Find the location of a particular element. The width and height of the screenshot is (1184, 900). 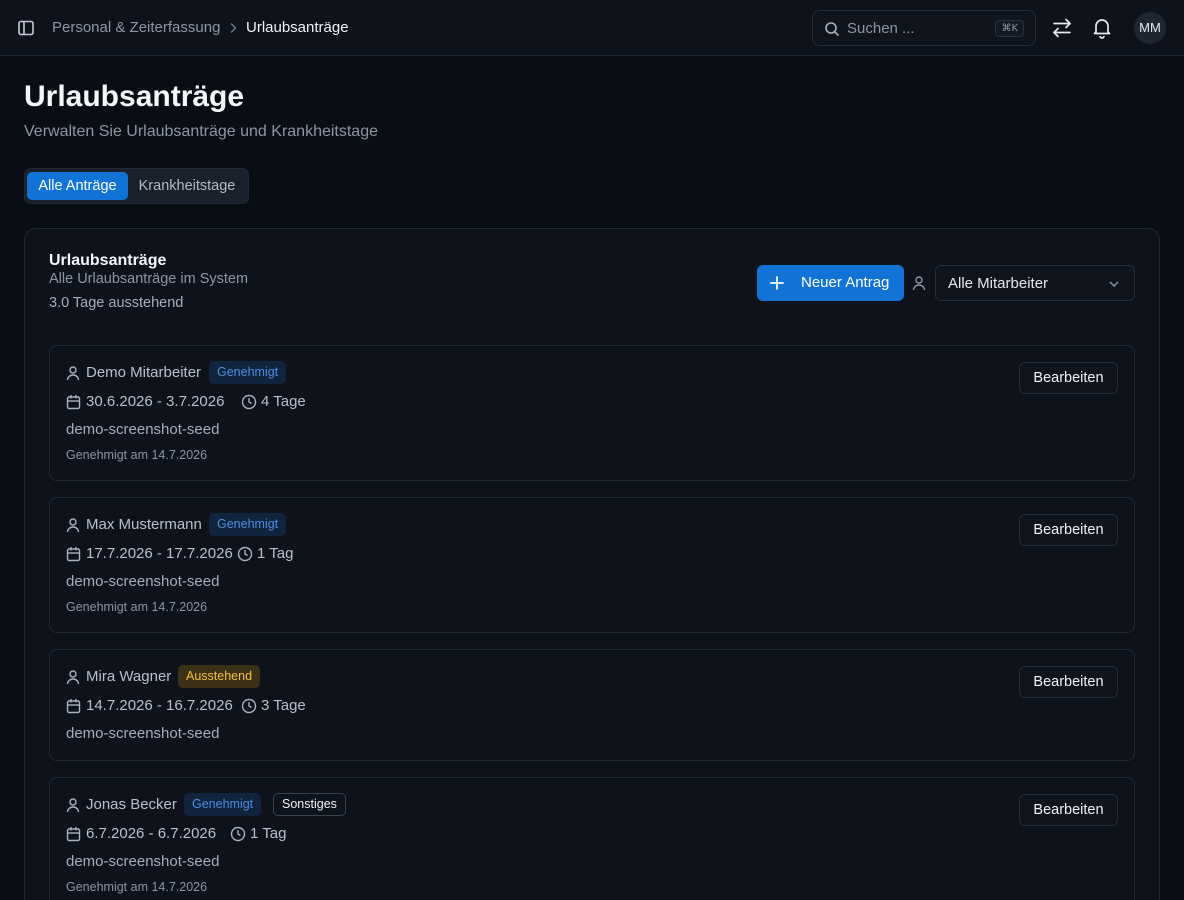

duration: 3 Tage is located at coordinates (283, 705).